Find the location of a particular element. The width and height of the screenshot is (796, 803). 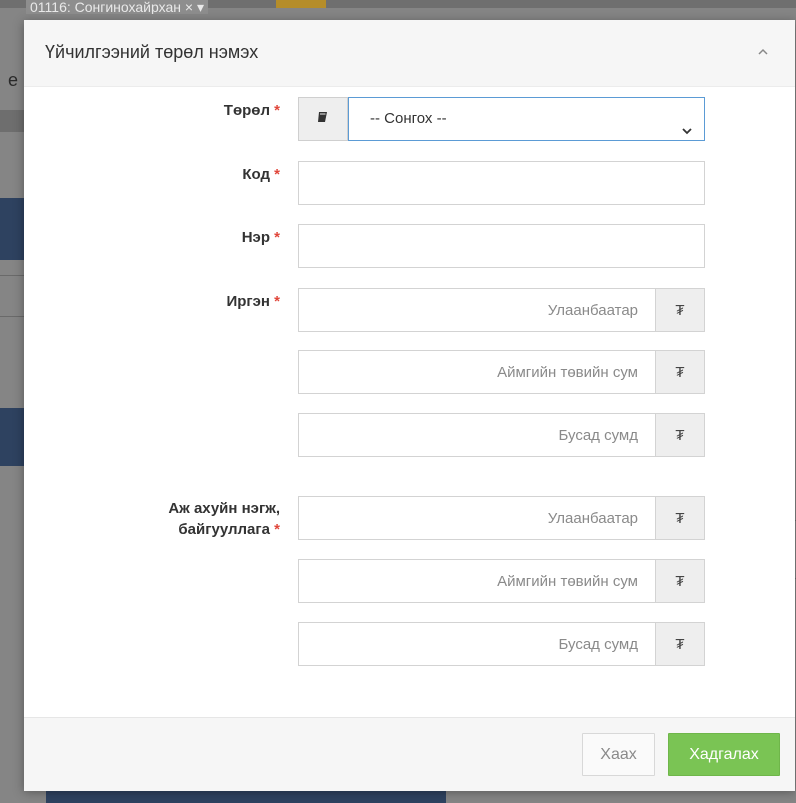

organization-price-ulaanbaatar-input is located at coordinates (477, 518).